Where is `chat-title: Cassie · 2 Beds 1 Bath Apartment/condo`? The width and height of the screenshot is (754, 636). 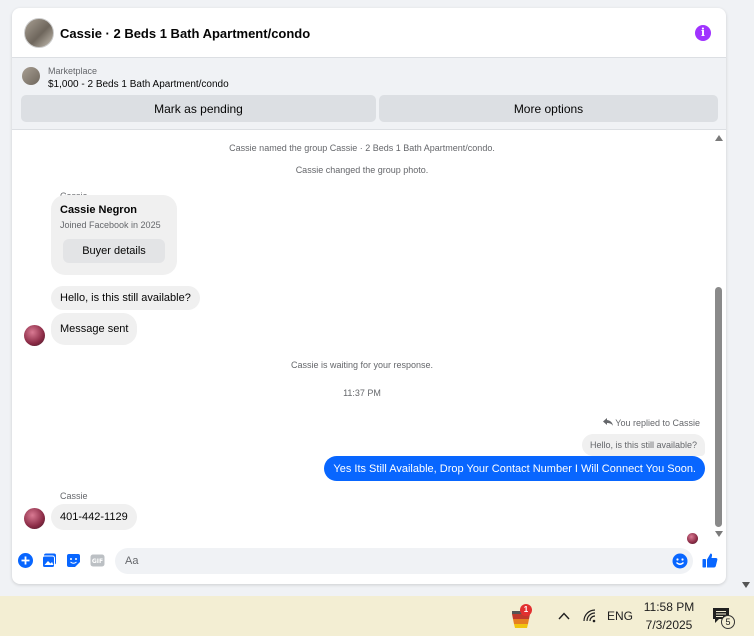 chat-title: Cassie · 2 Beds 1 Bath Apartment/condo is located at coordinates (185, 33).